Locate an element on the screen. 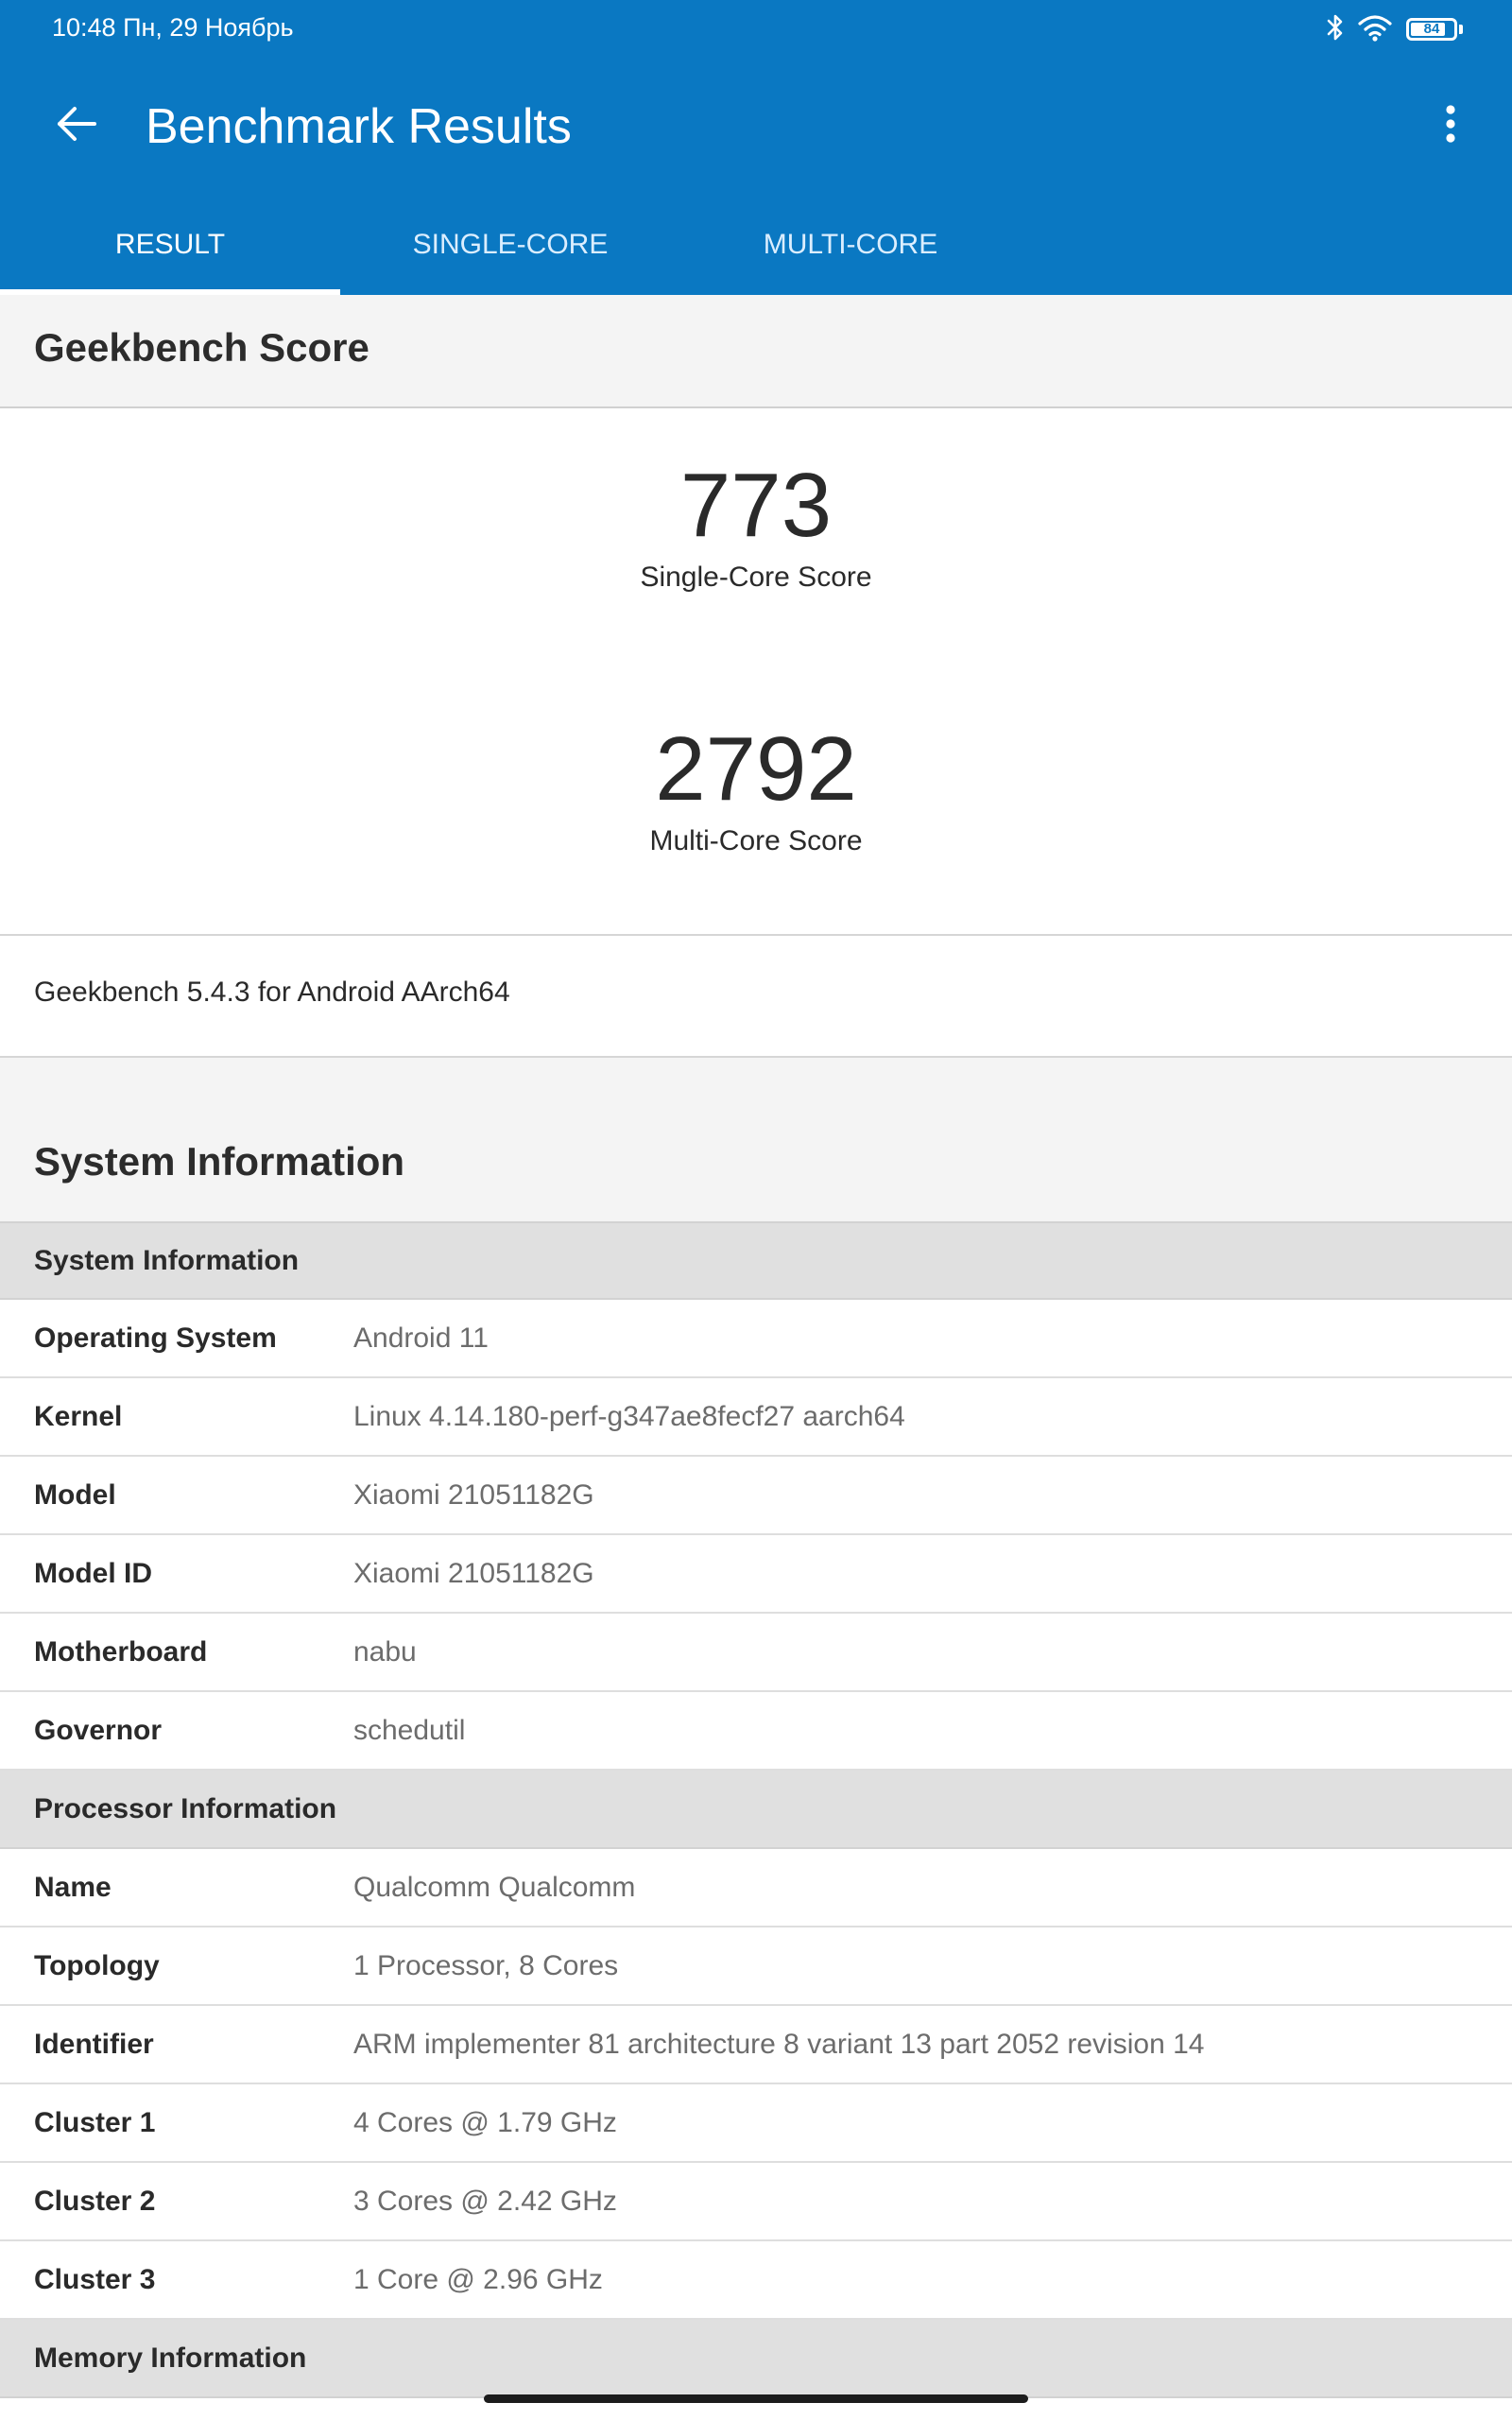 This screenshot has height=2420, width=1512. tab-multi-core: MULTI-CORE is located at coordinates (850, 245).